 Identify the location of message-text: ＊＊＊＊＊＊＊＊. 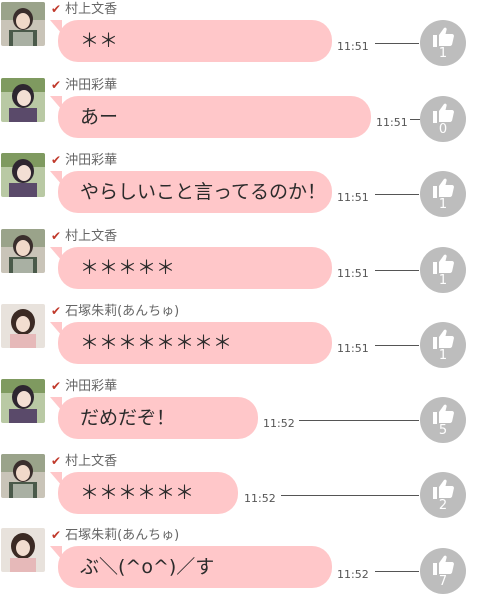
(195, 343).